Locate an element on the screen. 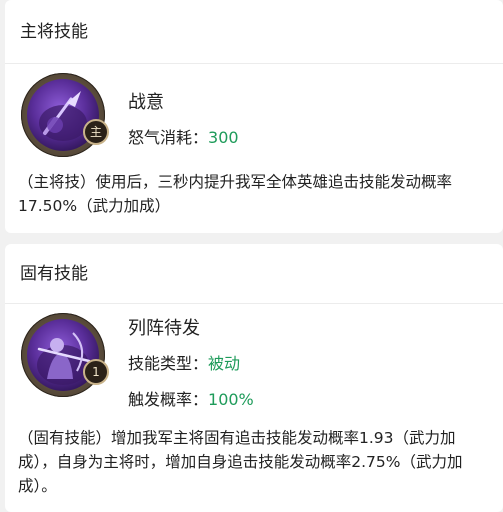 The image size is (503, 512). stat-value: 被动 is located at coordinates (224, 363).